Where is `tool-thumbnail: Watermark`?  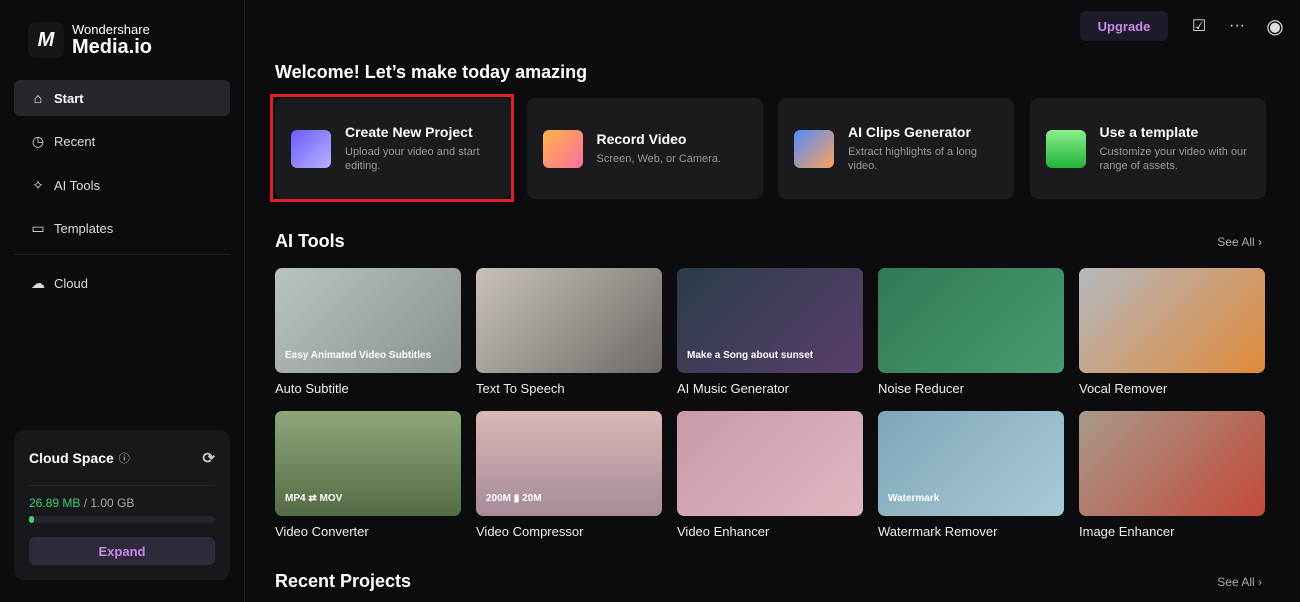 tool-thumbnail: Watermark is located at coordinates (971, 463).